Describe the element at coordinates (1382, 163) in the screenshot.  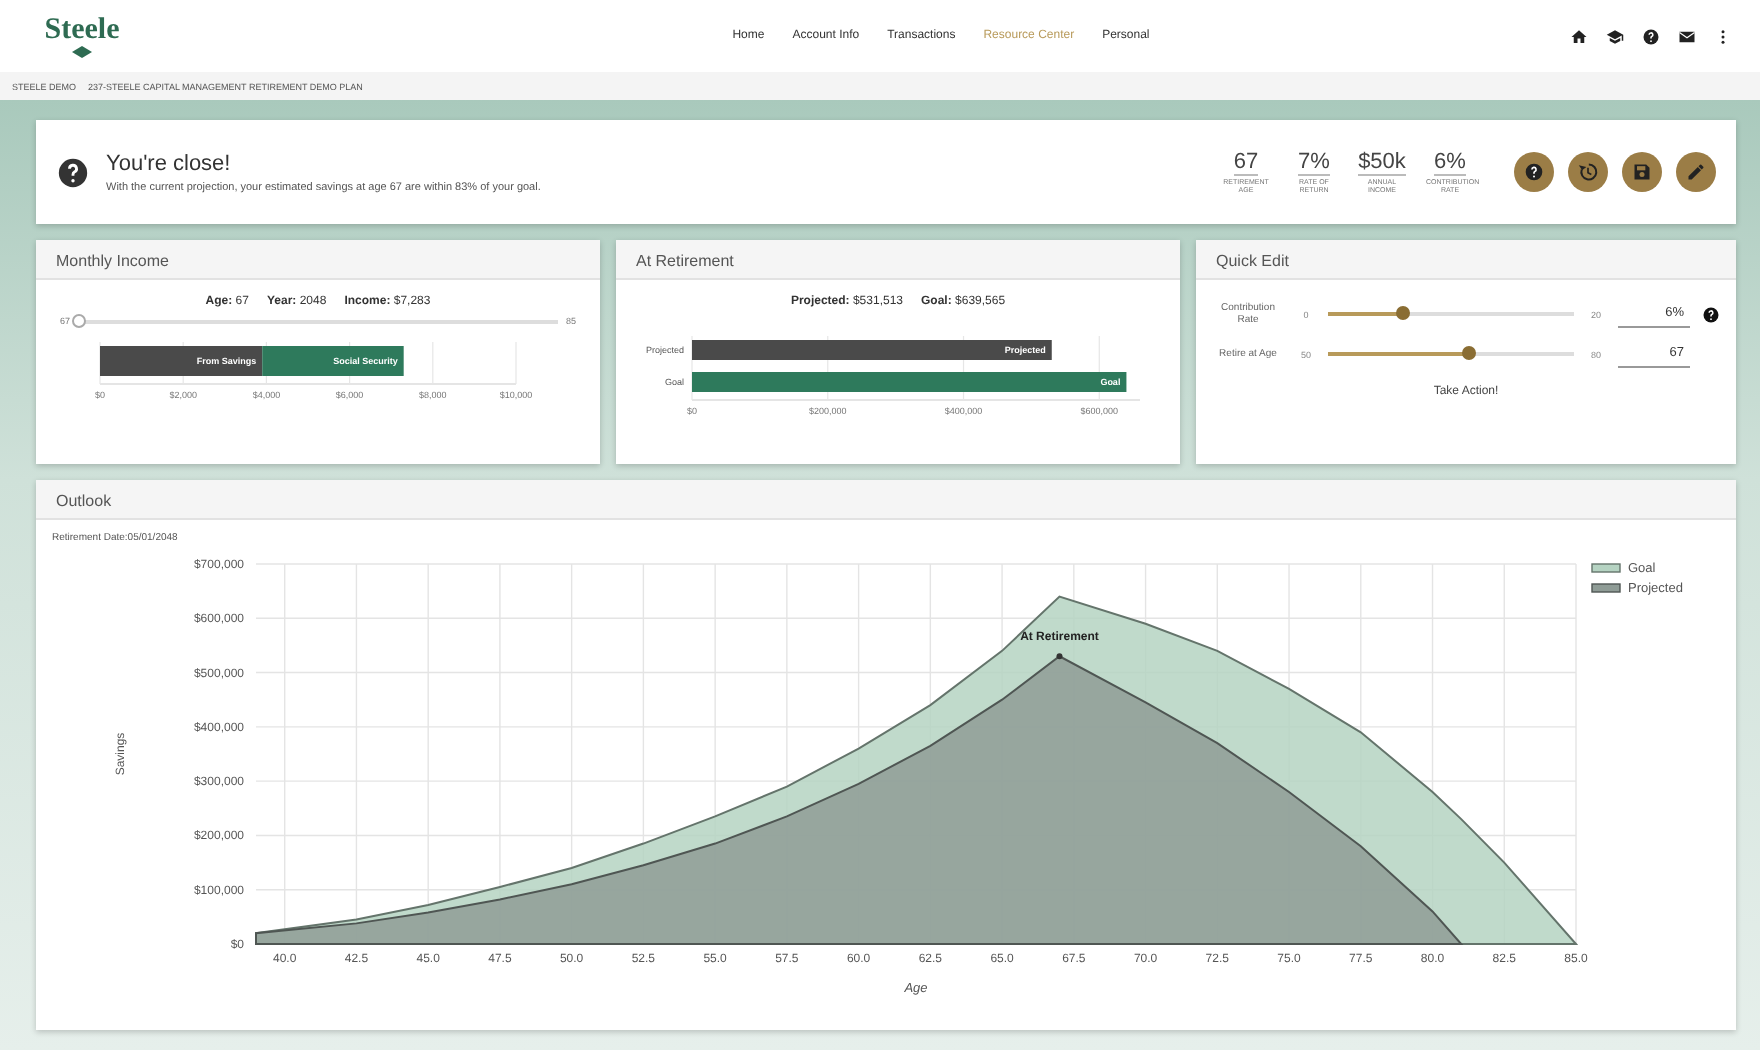
I see `stat-value: $50k` at that location.